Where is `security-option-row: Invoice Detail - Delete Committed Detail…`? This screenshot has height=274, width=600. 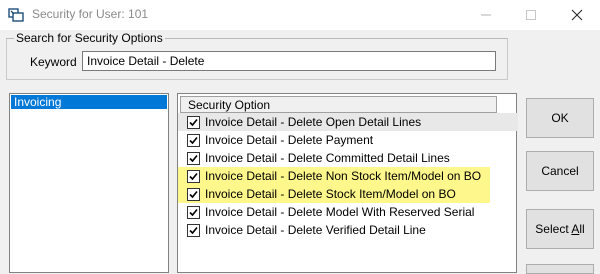 security-option-row: Invoice Detail - Delete Committed Detail… is located at coordinates (334, 158).